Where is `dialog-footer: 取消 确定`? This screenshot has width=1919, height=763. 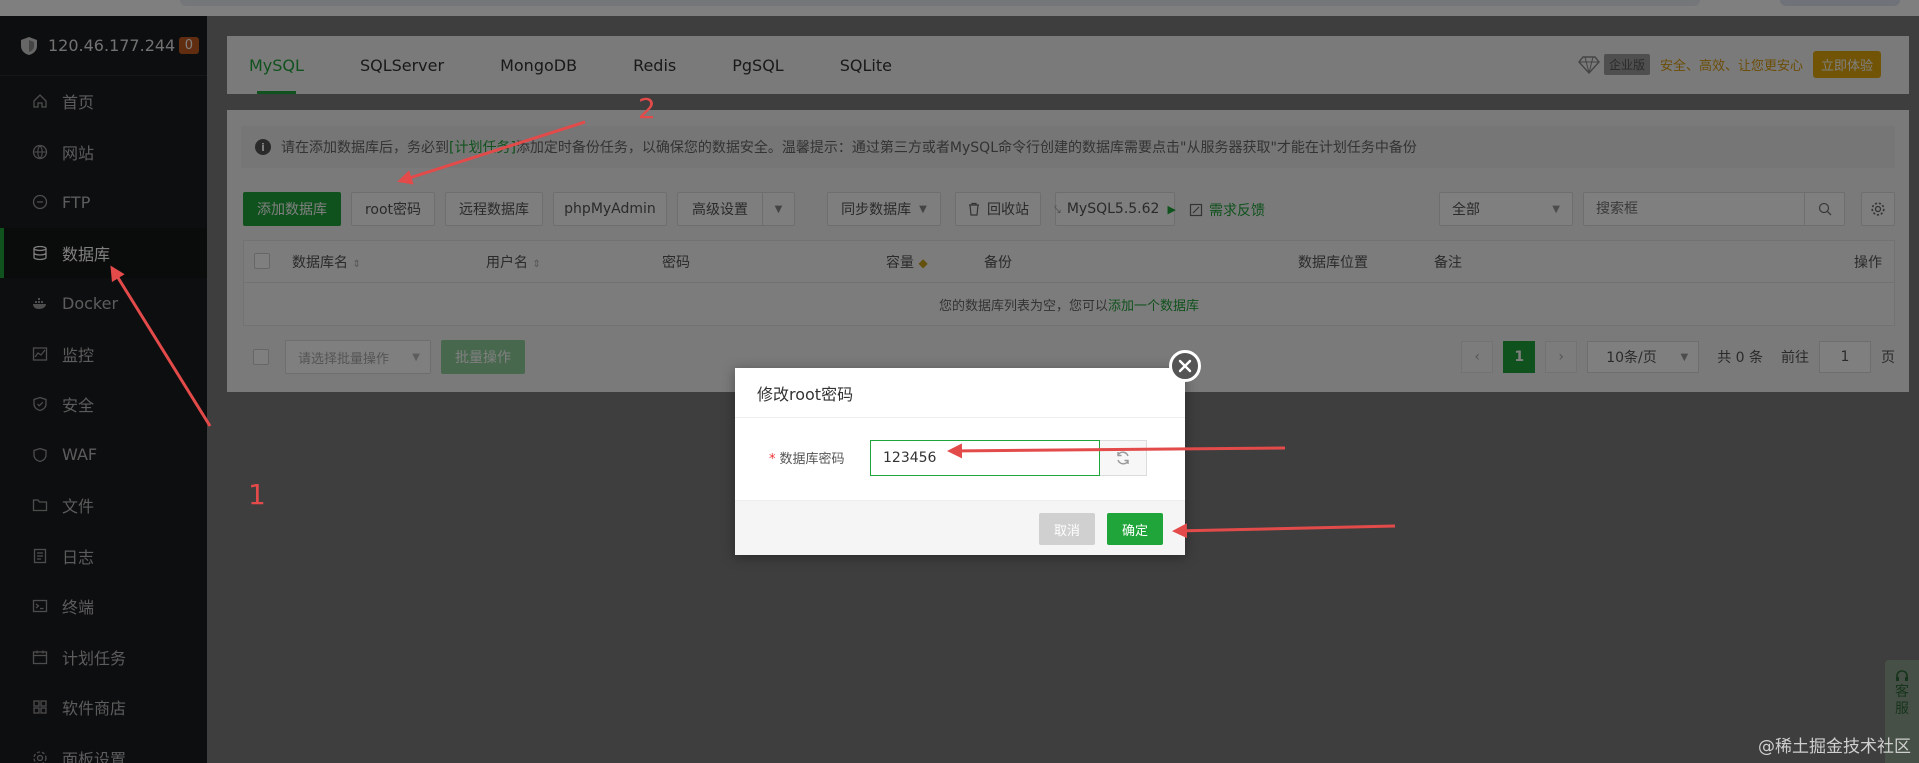 dialog-footer: 取消 确定 is located at coordinates (960, 527).